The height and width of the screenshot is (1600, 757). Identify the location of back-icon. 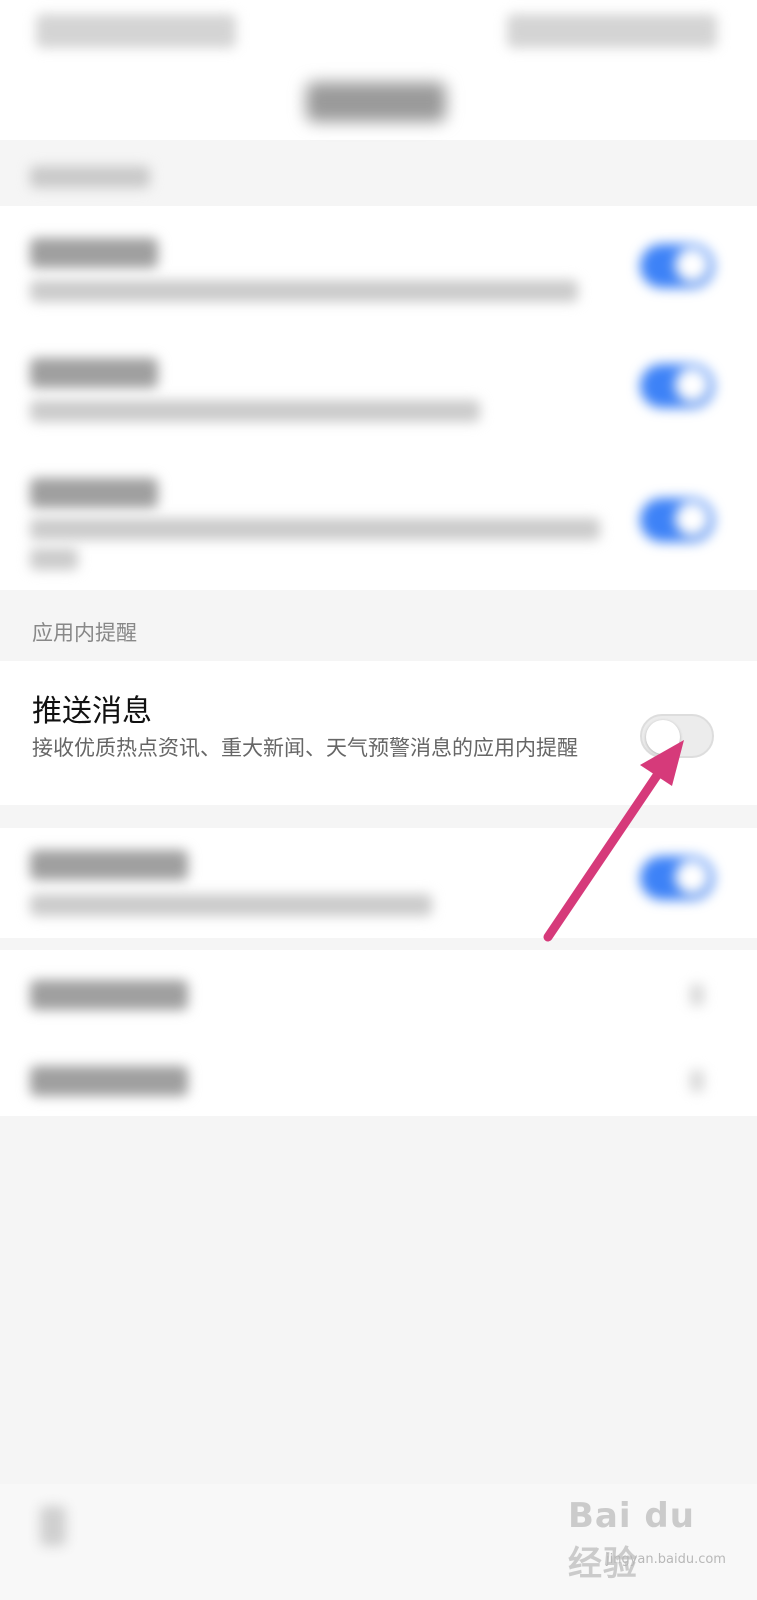
(53, 1526).